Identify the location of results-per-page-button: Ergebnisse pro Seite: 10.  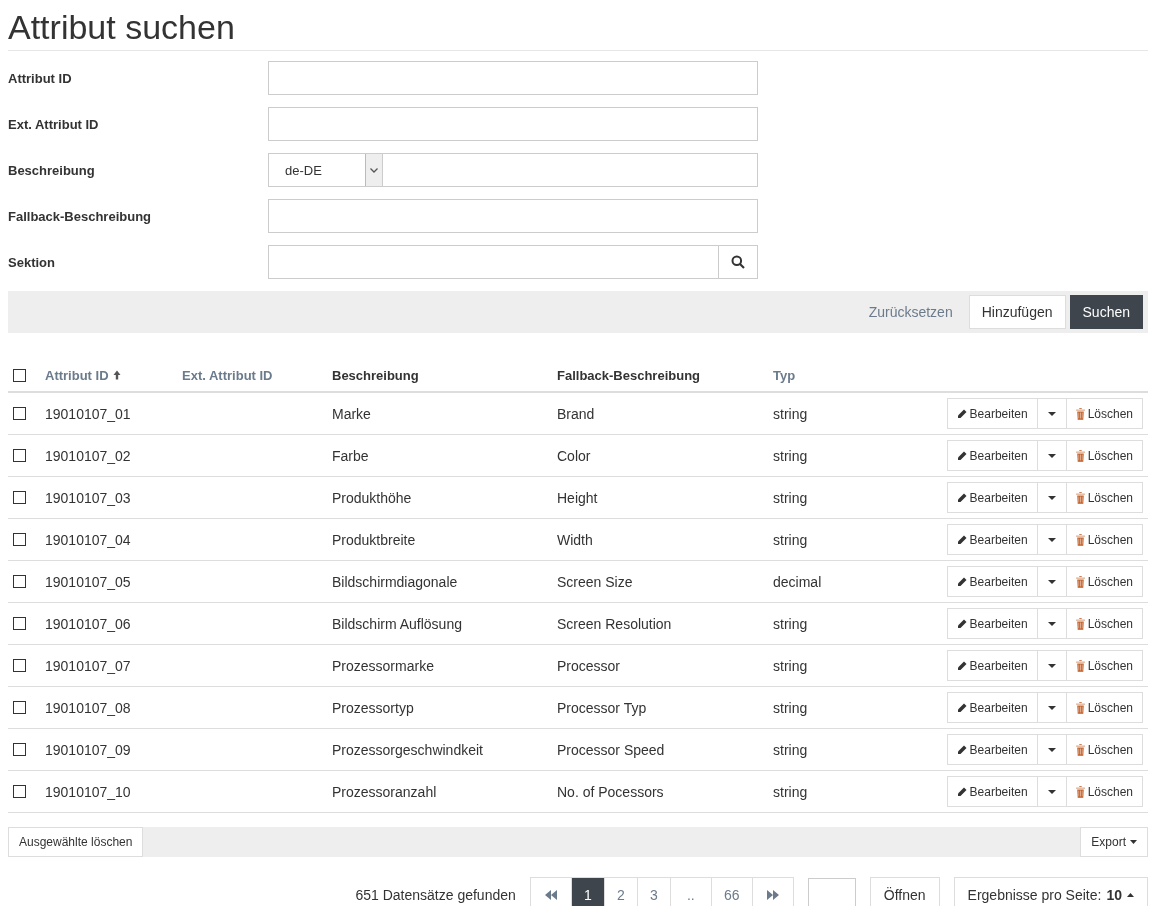
(1050, 891).